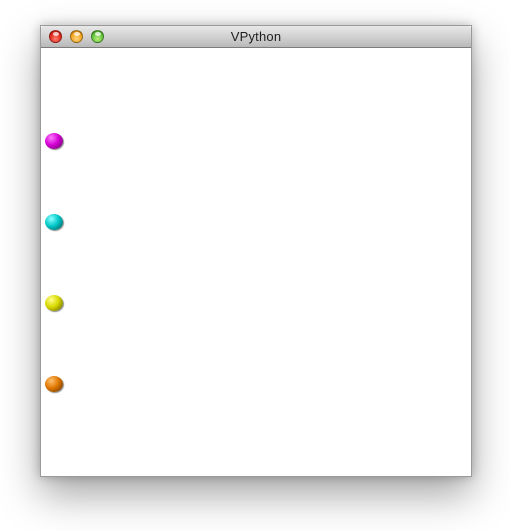 This screenshot has width=510, height=530. What do you see at coordinates (54, 222) in the screenshot?
I see `sphere-cyan` at bounding box center [54, 222].